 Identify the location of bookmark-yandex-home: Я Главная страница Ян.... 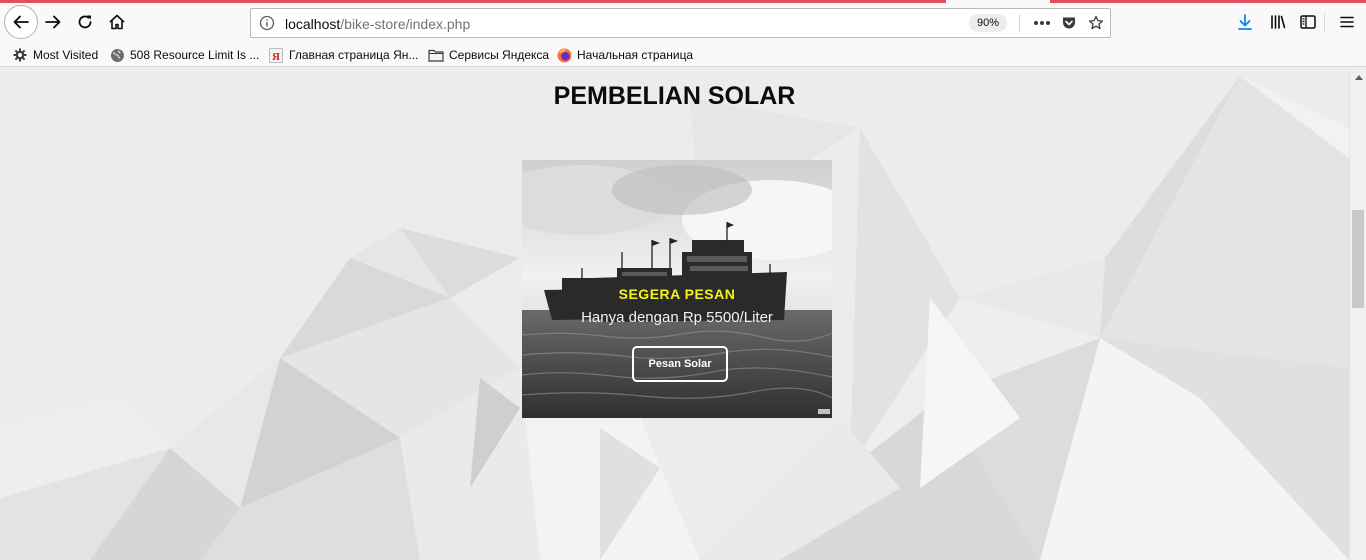
(343, 55).